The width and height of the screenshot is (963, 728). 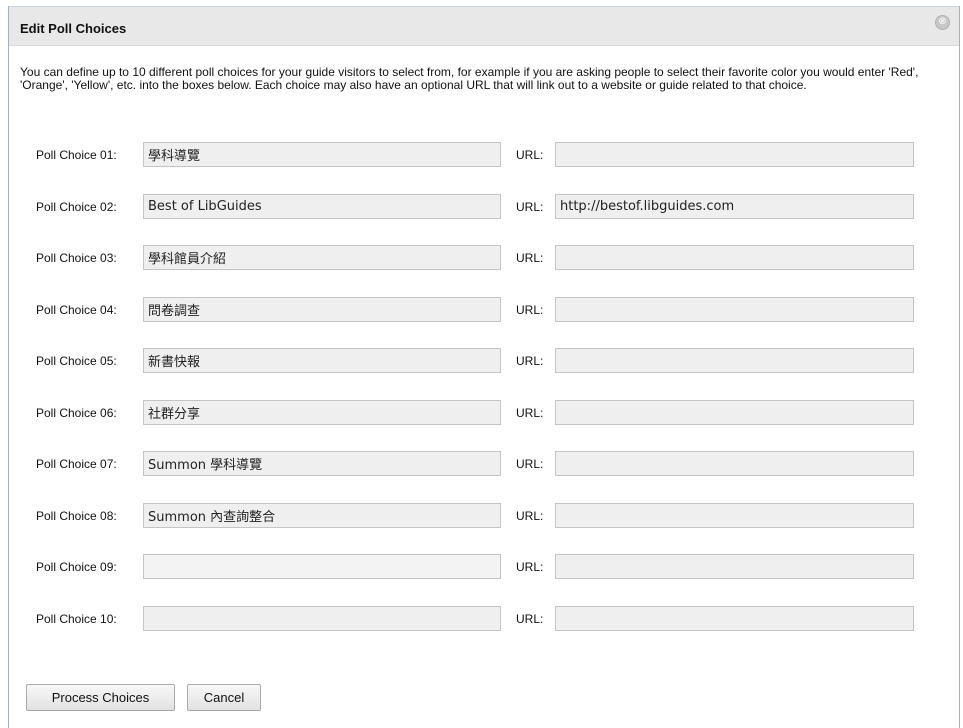 I want to click on poll-choice-row: Poll Choice 03: URL:, so click(x=484, y=257).